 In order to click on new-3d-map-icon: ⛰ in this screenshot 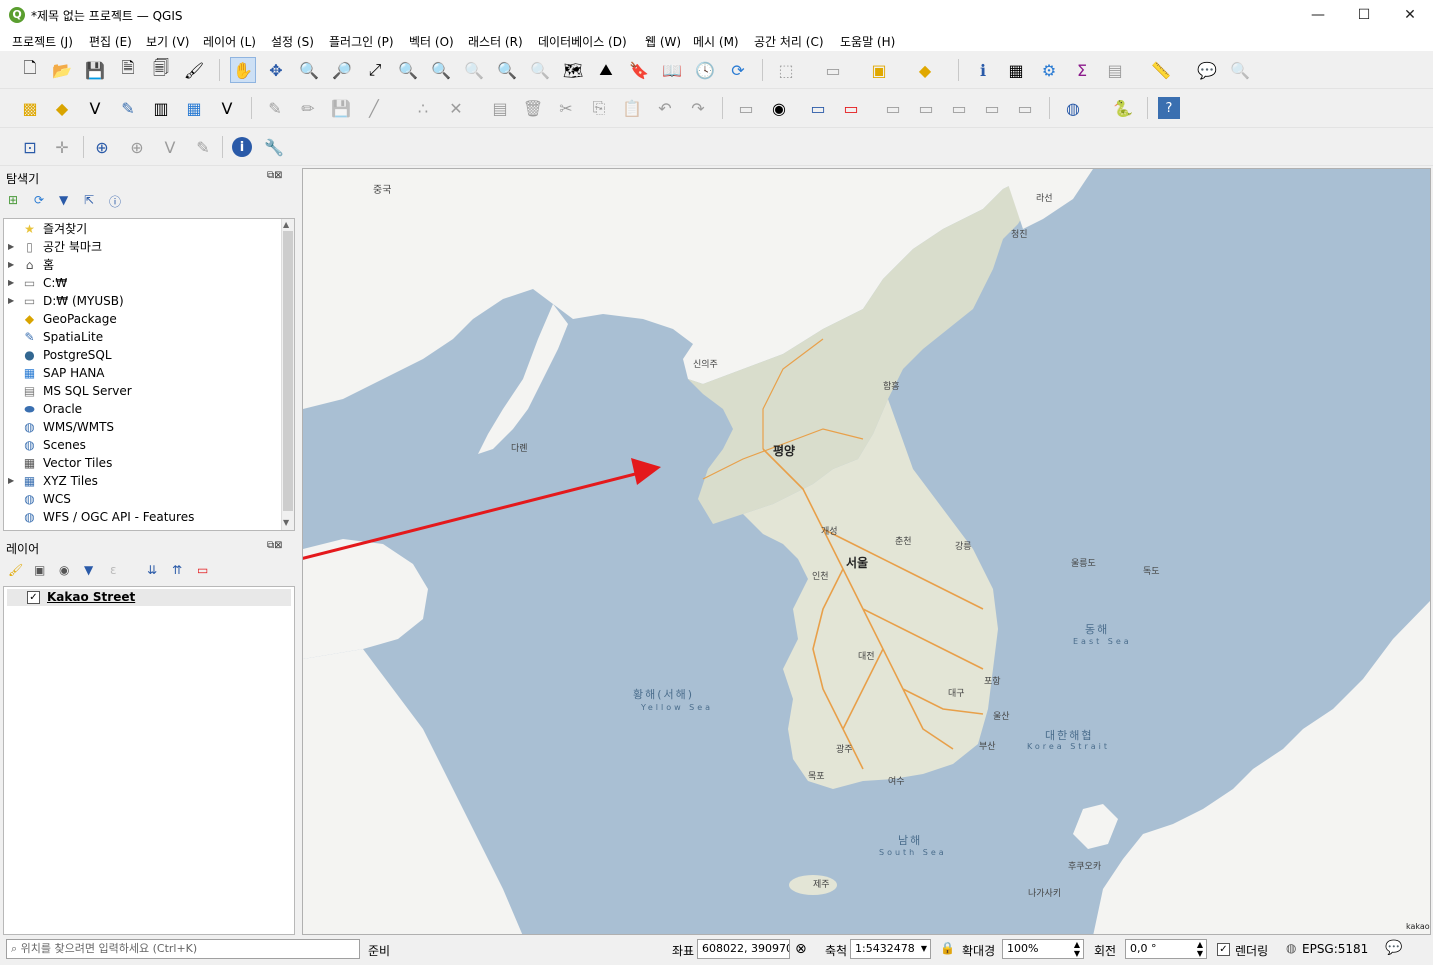, I will do `click(606, 70)`.